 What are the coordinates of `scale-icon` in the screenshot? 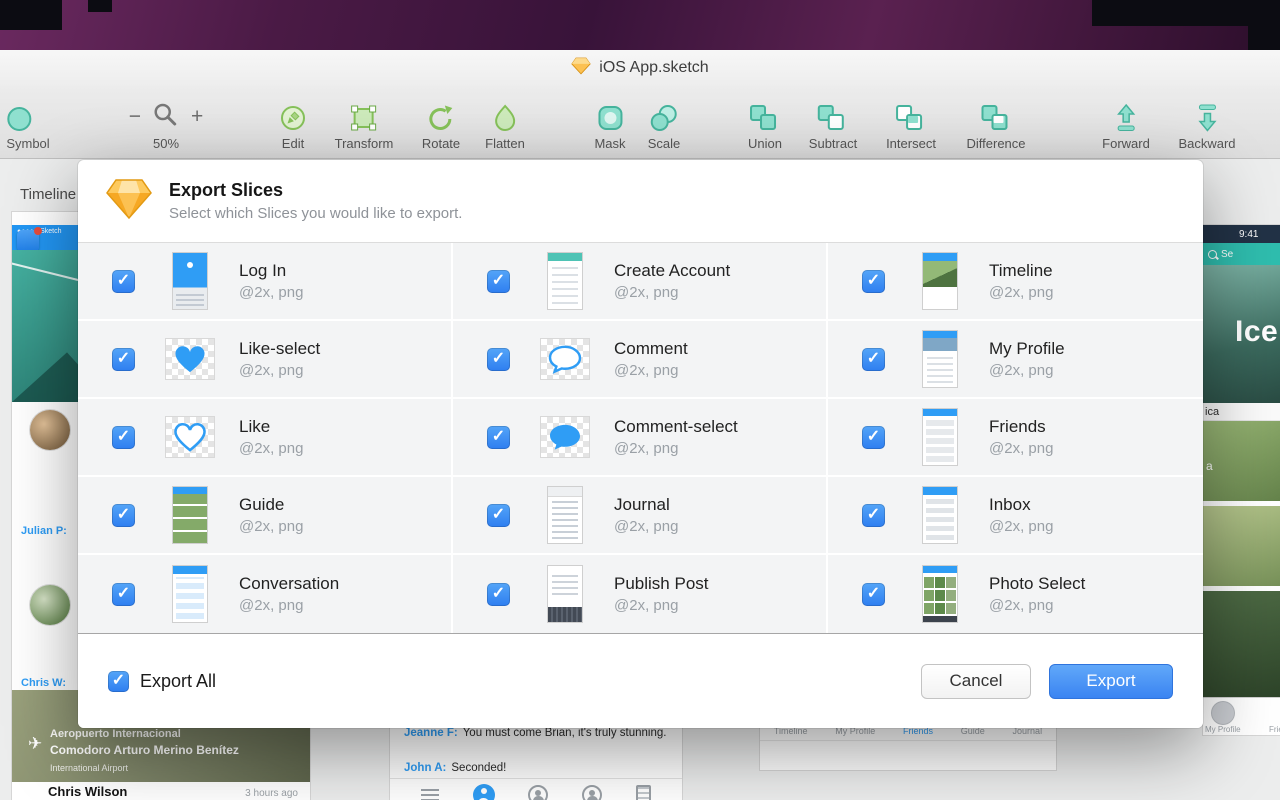 It's located at (664, 115).